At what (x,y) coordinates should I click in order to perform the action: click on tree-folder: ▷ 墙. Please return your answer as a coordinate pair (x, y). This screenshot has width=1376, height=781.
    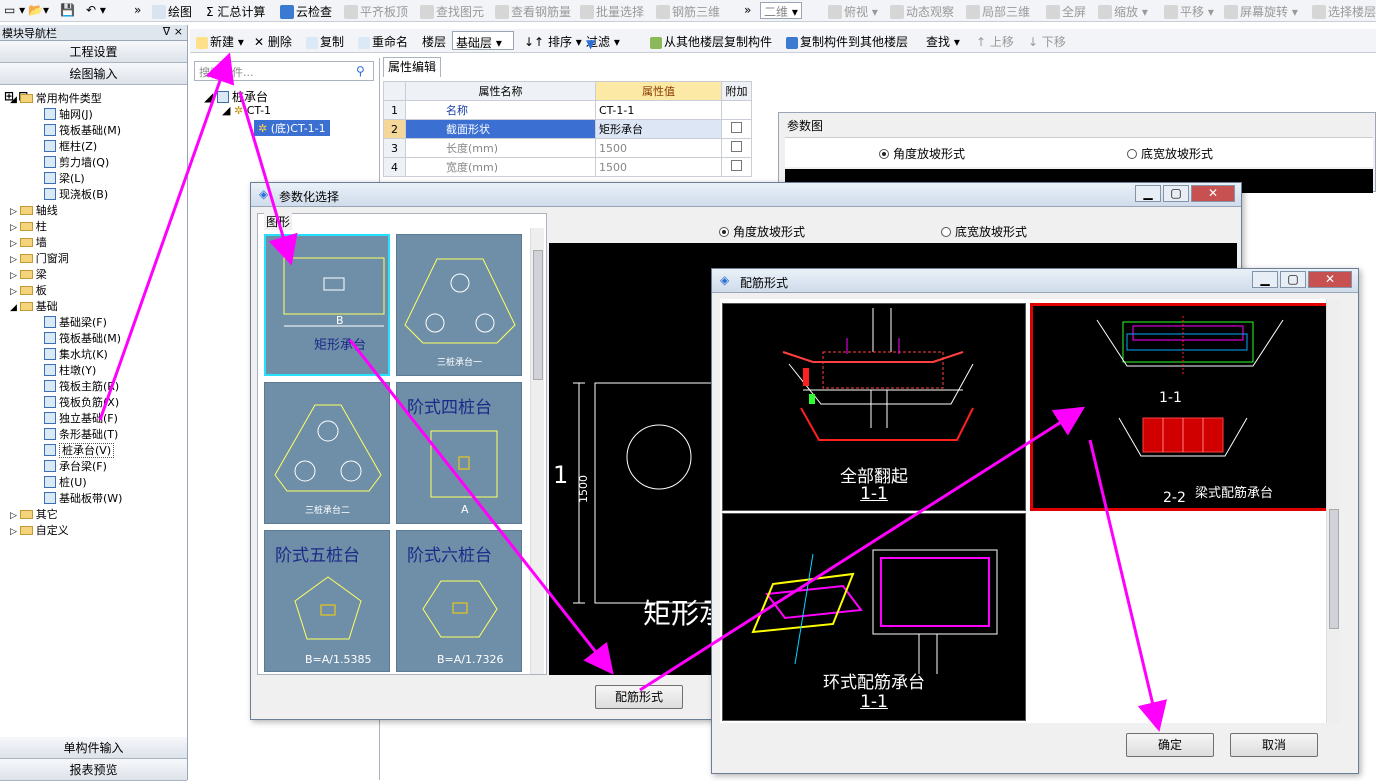
    Looking at the image, I should click on (93, 243).